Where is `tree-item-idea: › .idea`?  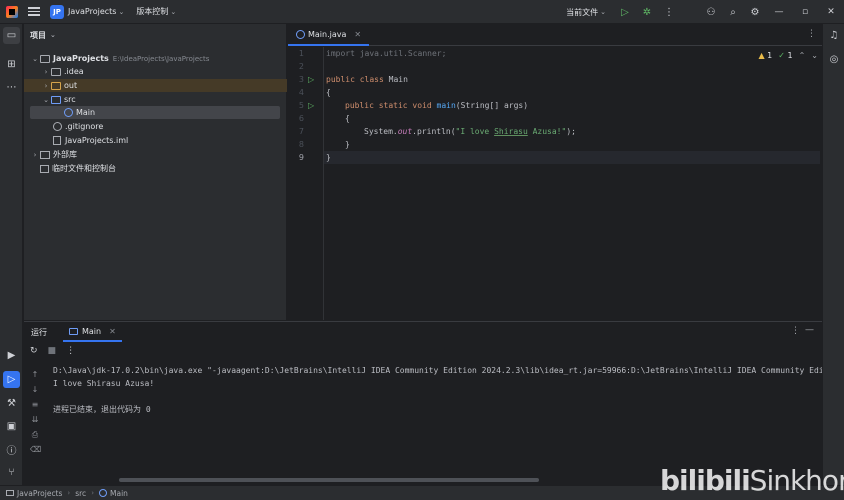 tree-item-idea: › .idea is located at coordinates (155, 71).